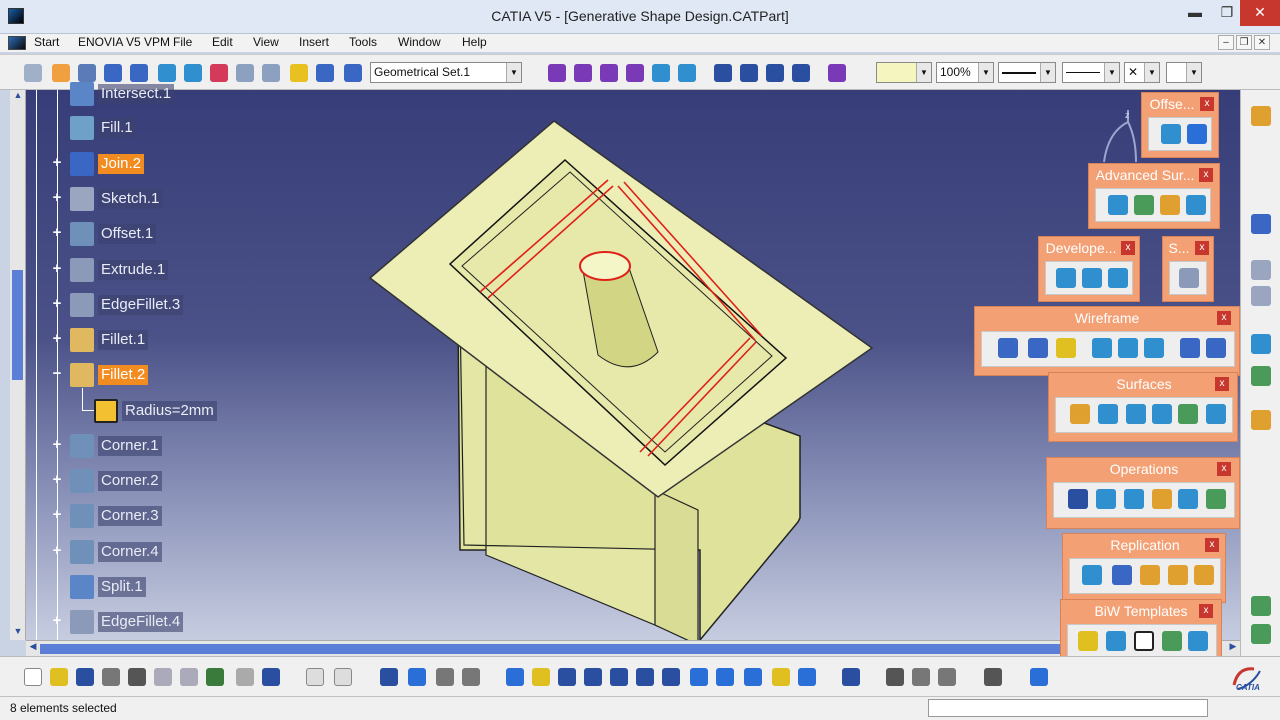 This screenshot has height=720, width=1280. What do you see at coordinates (1134, 499) in the screenshot?
I see `extract-icon` at bounding box center [1134, 499].